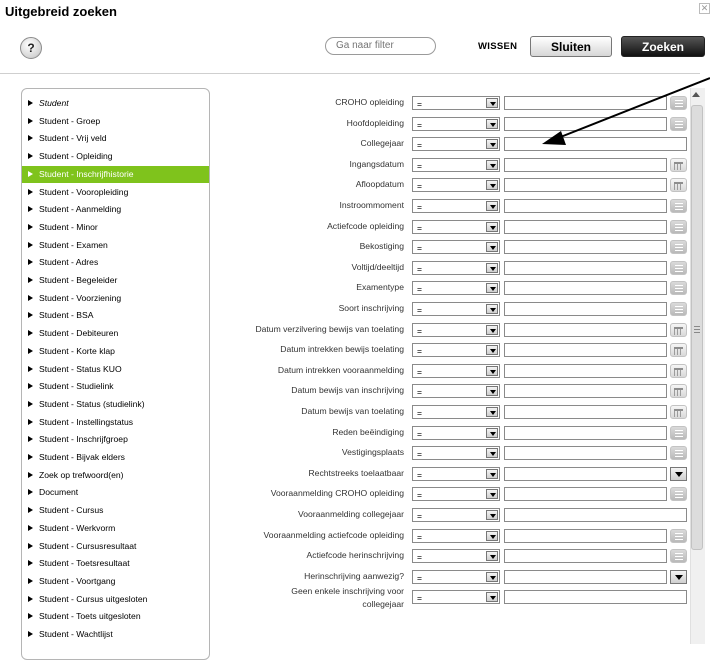 This screenshot has width=710, height=660. What do you see at coordinates (697, 329) in the screenshot?
I see `scrollbar-grip-icon` at bounding box center [697, 329].